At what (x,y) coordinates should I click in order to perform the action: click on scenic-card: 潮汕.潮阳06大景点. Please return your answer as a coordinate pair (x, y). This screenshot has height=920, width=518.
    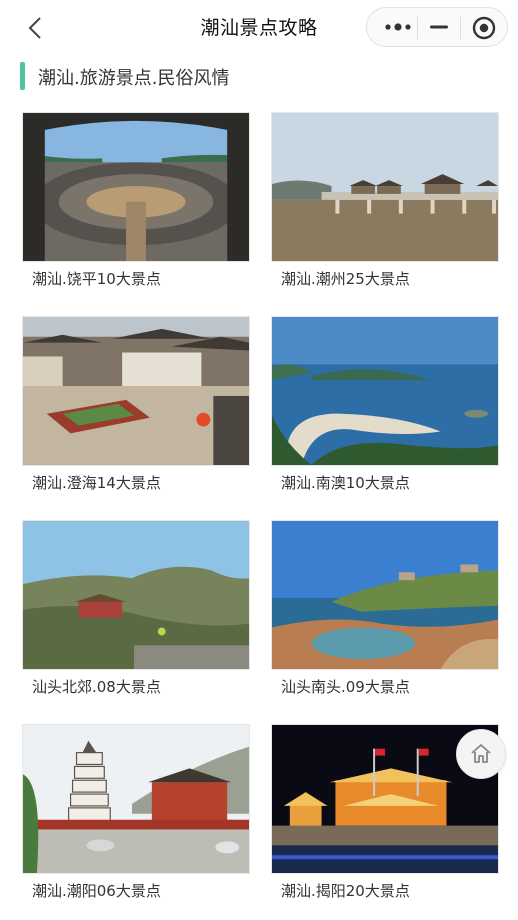
    Looking at the image, I should click on (136, 821).